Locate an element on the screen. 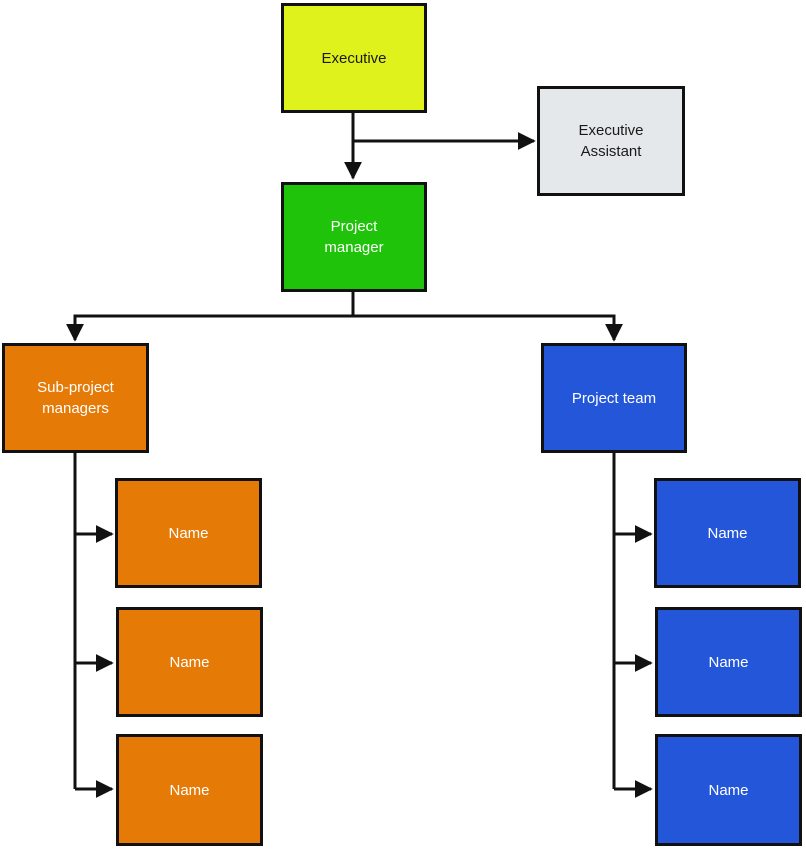  node-project-manager: Project manager is located at coordinates (354, 237).